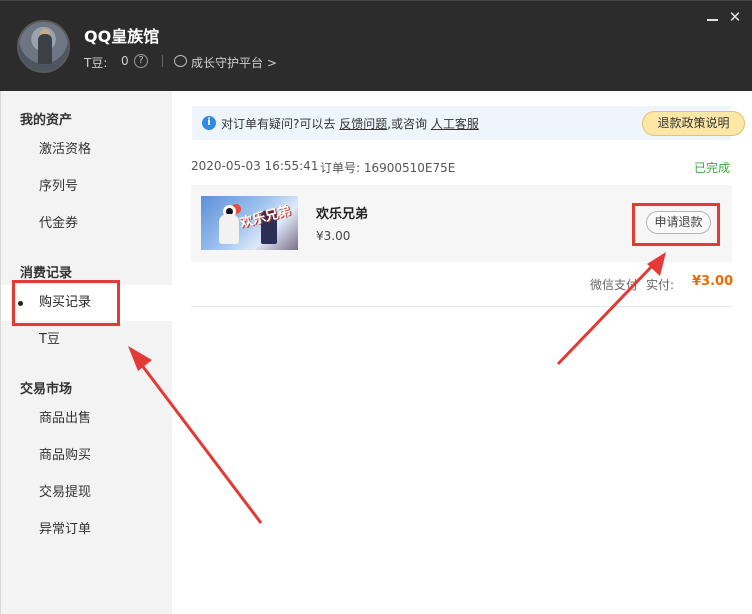 The height and width of the screenshot is (614, 752). What do you see at coordinates (122, 36) in the screenshot?
I see `app-title: QQ皇族馆` at bounding box center [122, 36].